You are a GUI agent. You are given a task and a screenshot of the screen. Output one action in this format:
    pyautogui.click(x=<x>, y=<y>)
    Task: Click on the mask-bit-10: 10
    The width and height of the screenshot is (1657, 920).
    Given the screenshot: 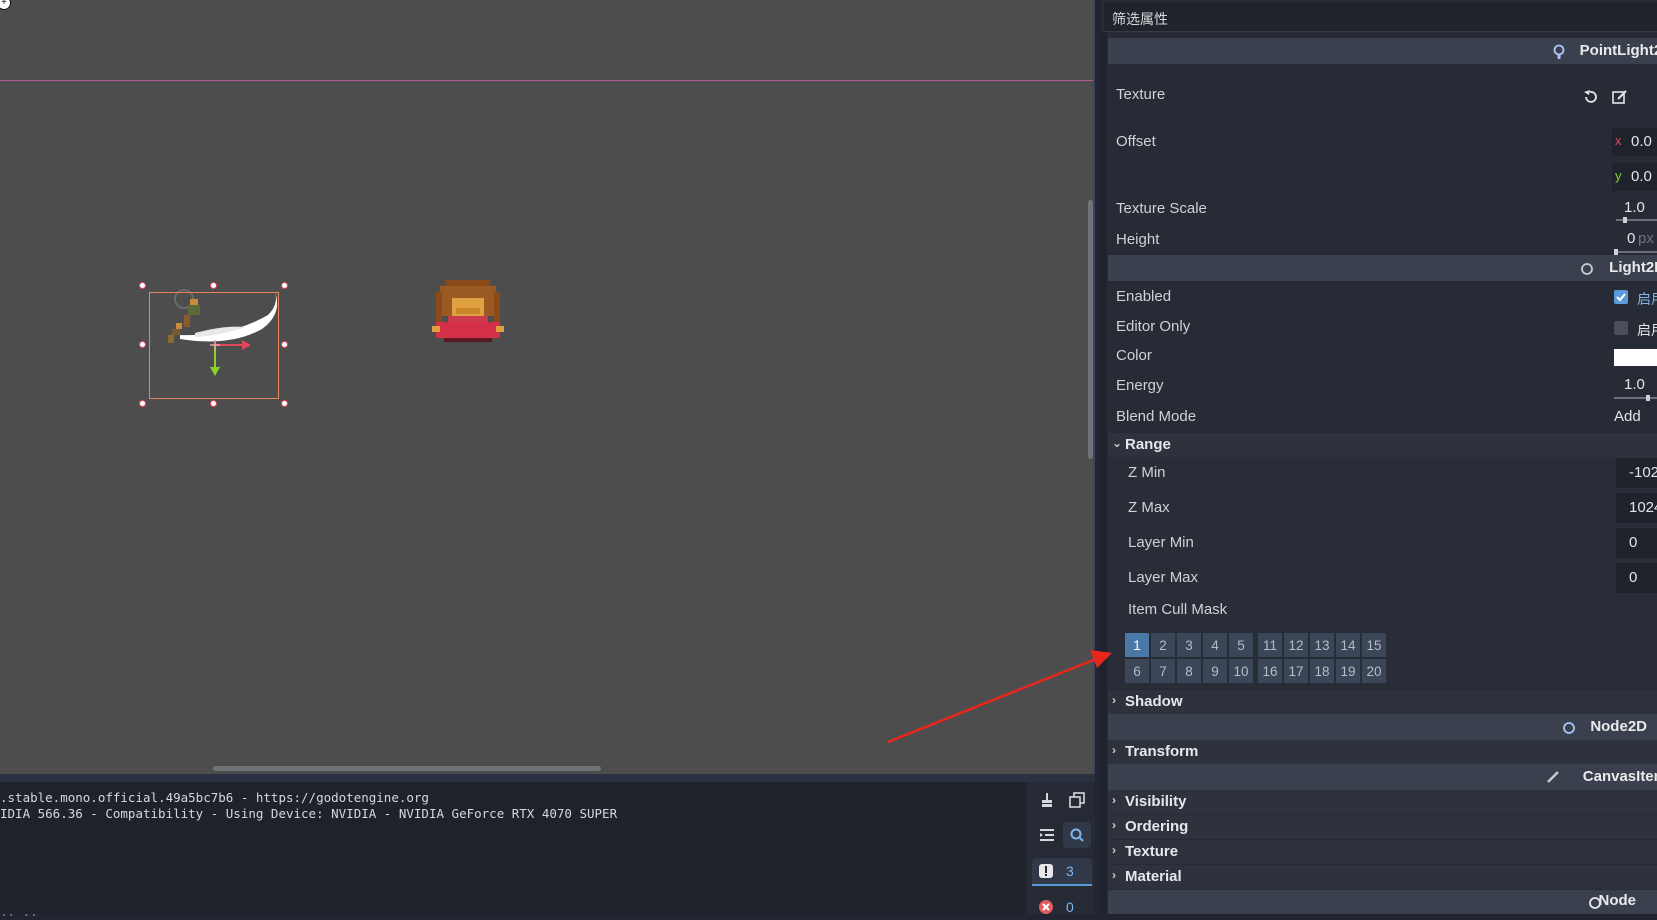 What is the action you would take?
    pyautogui.click(x=1241, y=671)
    